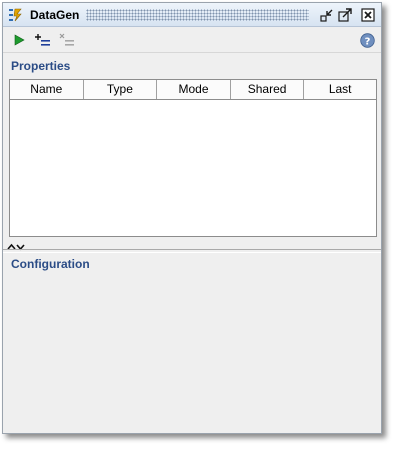 This screenshot has width=399, height=450. Describe the element at coordinates (41, 66) in the screenshot. I see `properties-title: Properties` at that location.